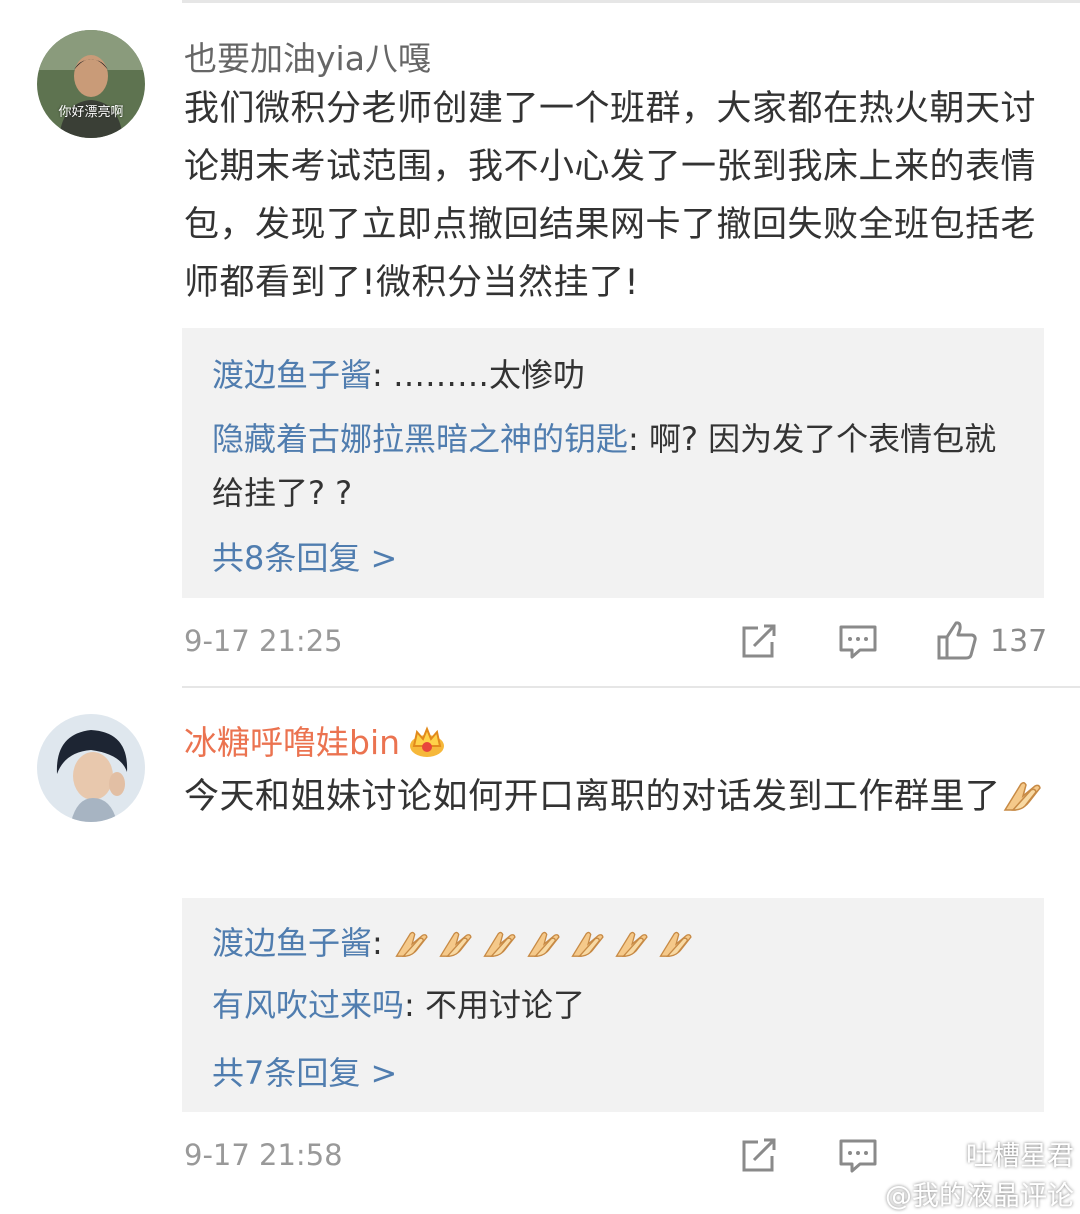 The height and width of the screenshot is (1214, 1080). What do you see at coordinates (91, 112) in the screenshot?
I see `avatar-caption: 你好漂亮啊` at bounding box center [91, 112].